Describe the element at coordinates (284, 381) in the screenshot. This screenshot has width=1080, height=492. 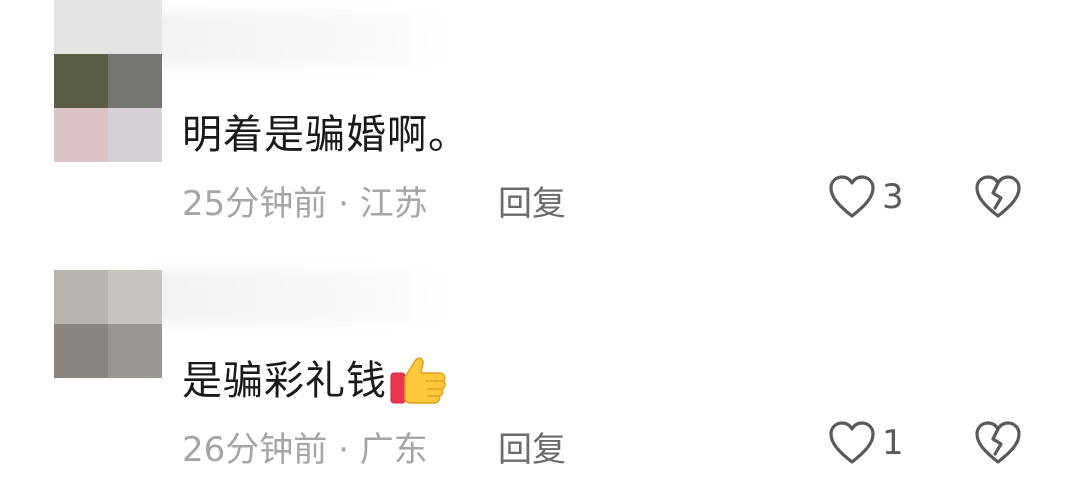
I see `comment-text-content: 是骗彩礼钱` at that location.